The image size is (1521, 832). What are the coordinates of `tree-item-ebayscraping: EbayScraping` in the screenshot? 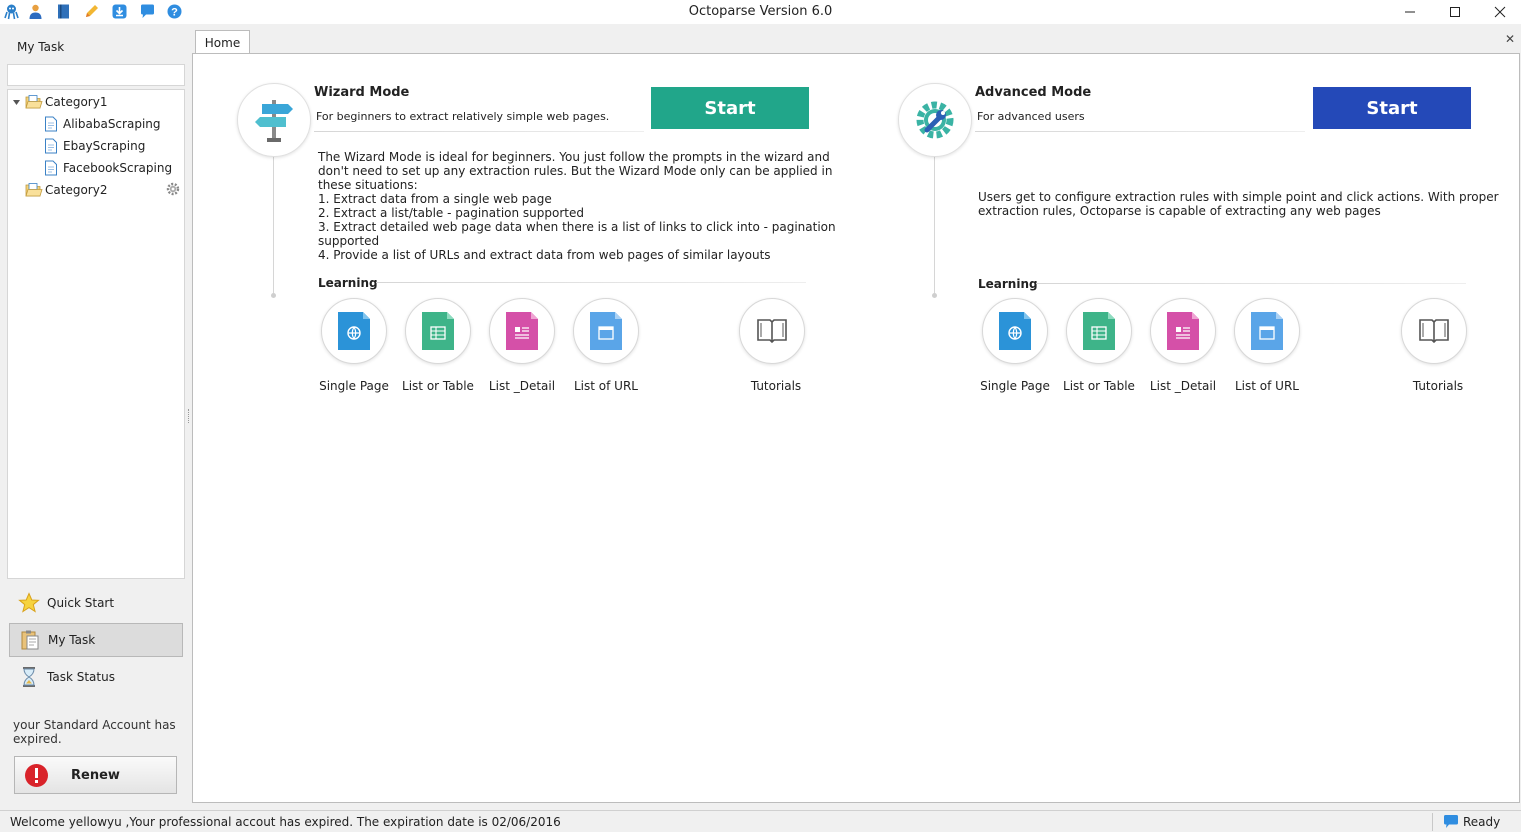 It's located at (94, 146).